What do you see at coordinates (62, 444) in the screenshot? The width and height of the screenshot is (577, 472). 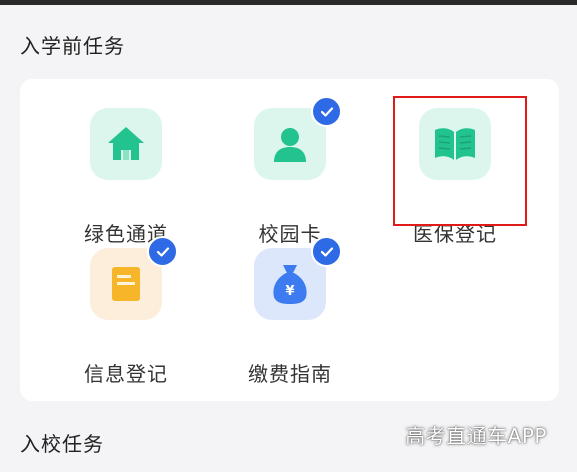 I see `section-title-enrollment: 入校任务` at bounding box center [62, 444].